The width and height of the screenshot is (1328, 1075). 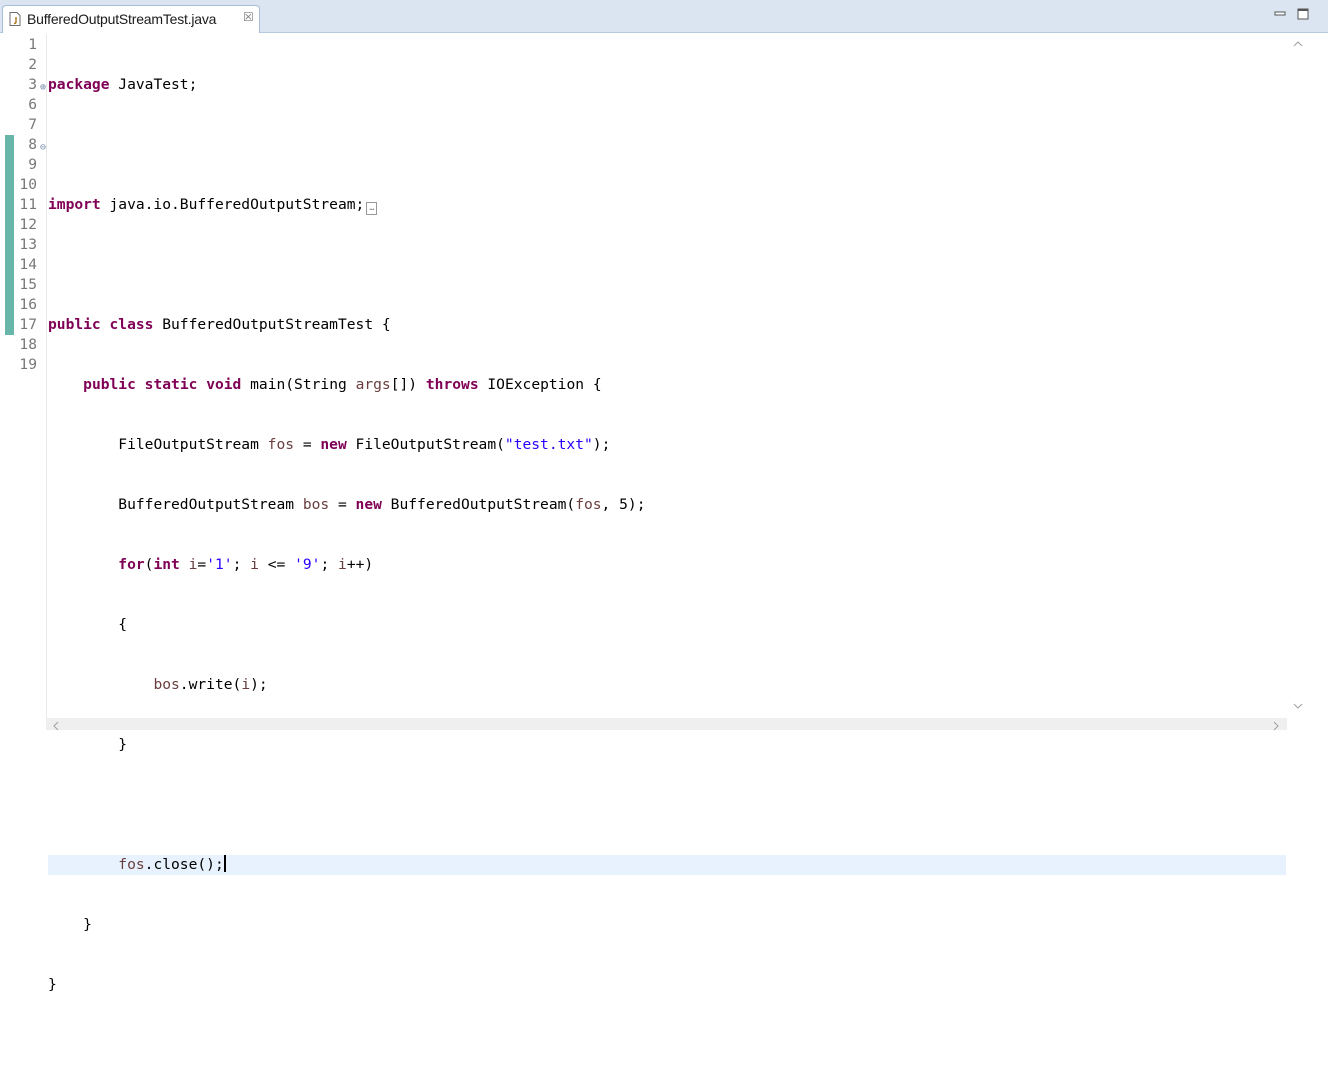 I want to click on quick-diff-change-bar, so click(x=9, y=235).